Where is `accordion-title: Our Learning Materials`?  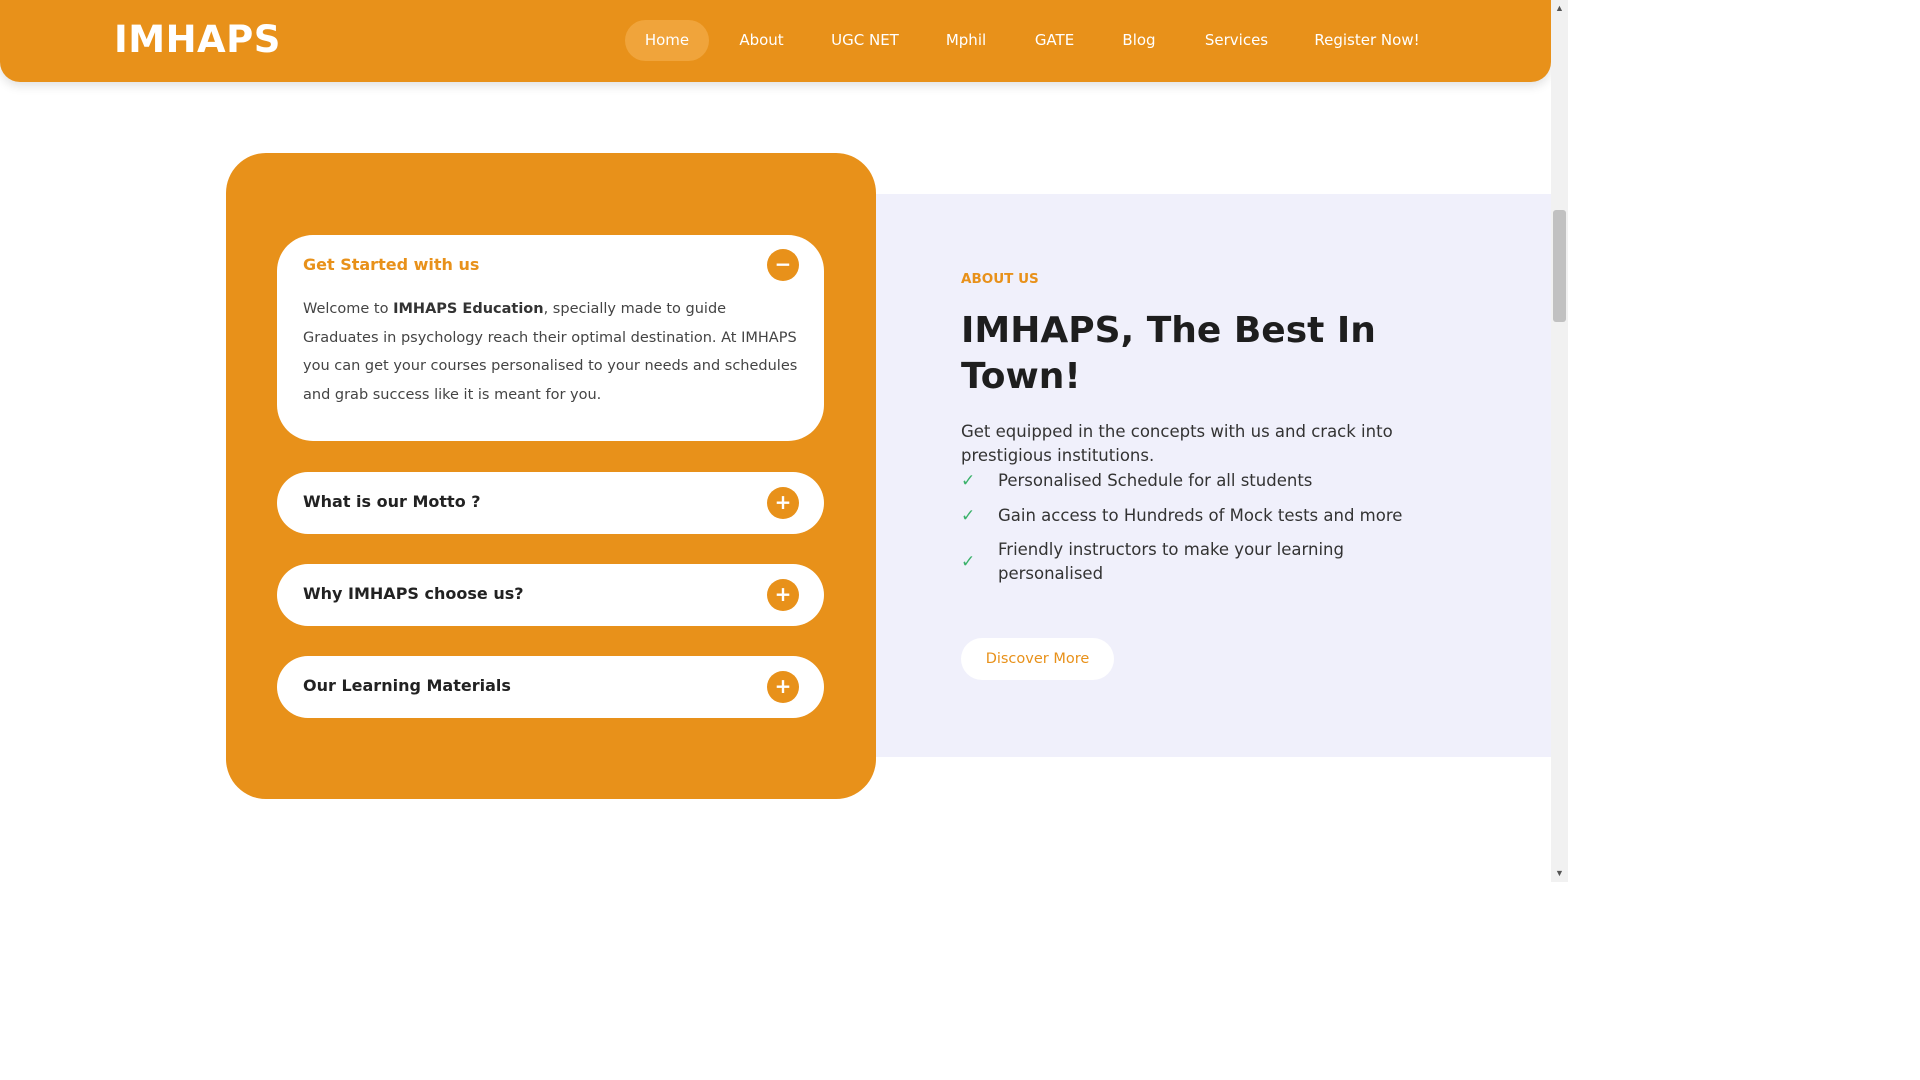
accordion-title: Our Learning Materials is located at coordinates (407, 685).